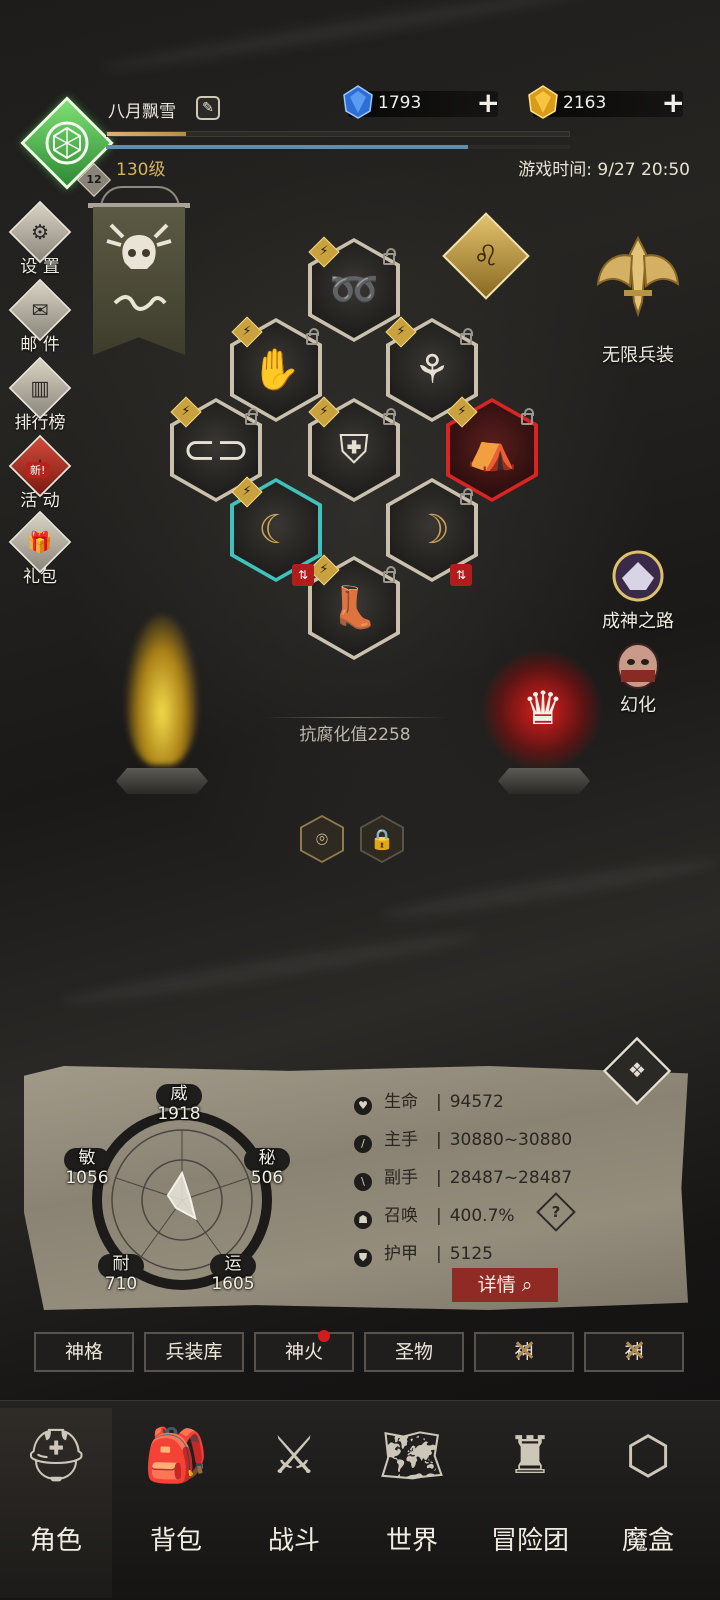 The height and width of the screenshot is (1600, 720). Describe the element at coordinates (294, 1456) in the screenshot. I see `shield-sword-icon: ⚔` at that location.